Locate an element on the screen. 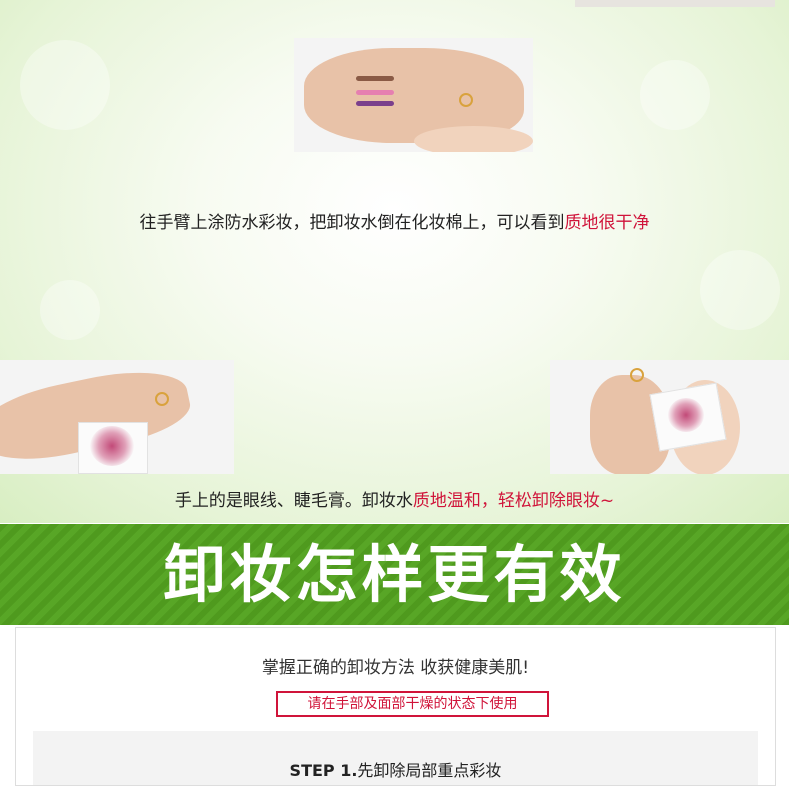 The height and width of the screenshot is (786, 789). caption-text: 手上的是眼线、睫毛膏。卸妆水 is located at coordinates (293, 501).